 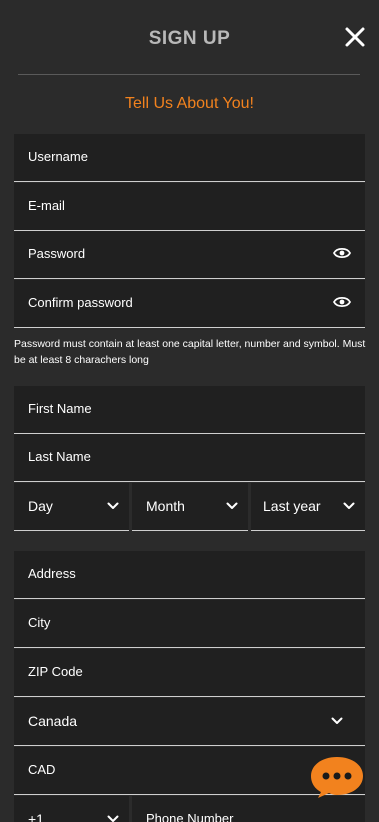 I want to click on username-field: Username, so click(x=189, y=158).